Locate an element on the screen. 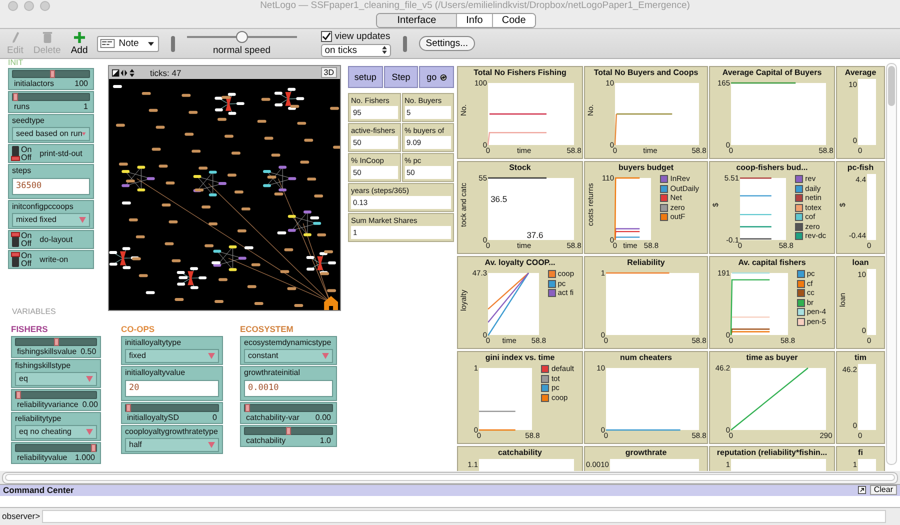  chooser: seedtype seed based on run is located at coordinates (51, 129).